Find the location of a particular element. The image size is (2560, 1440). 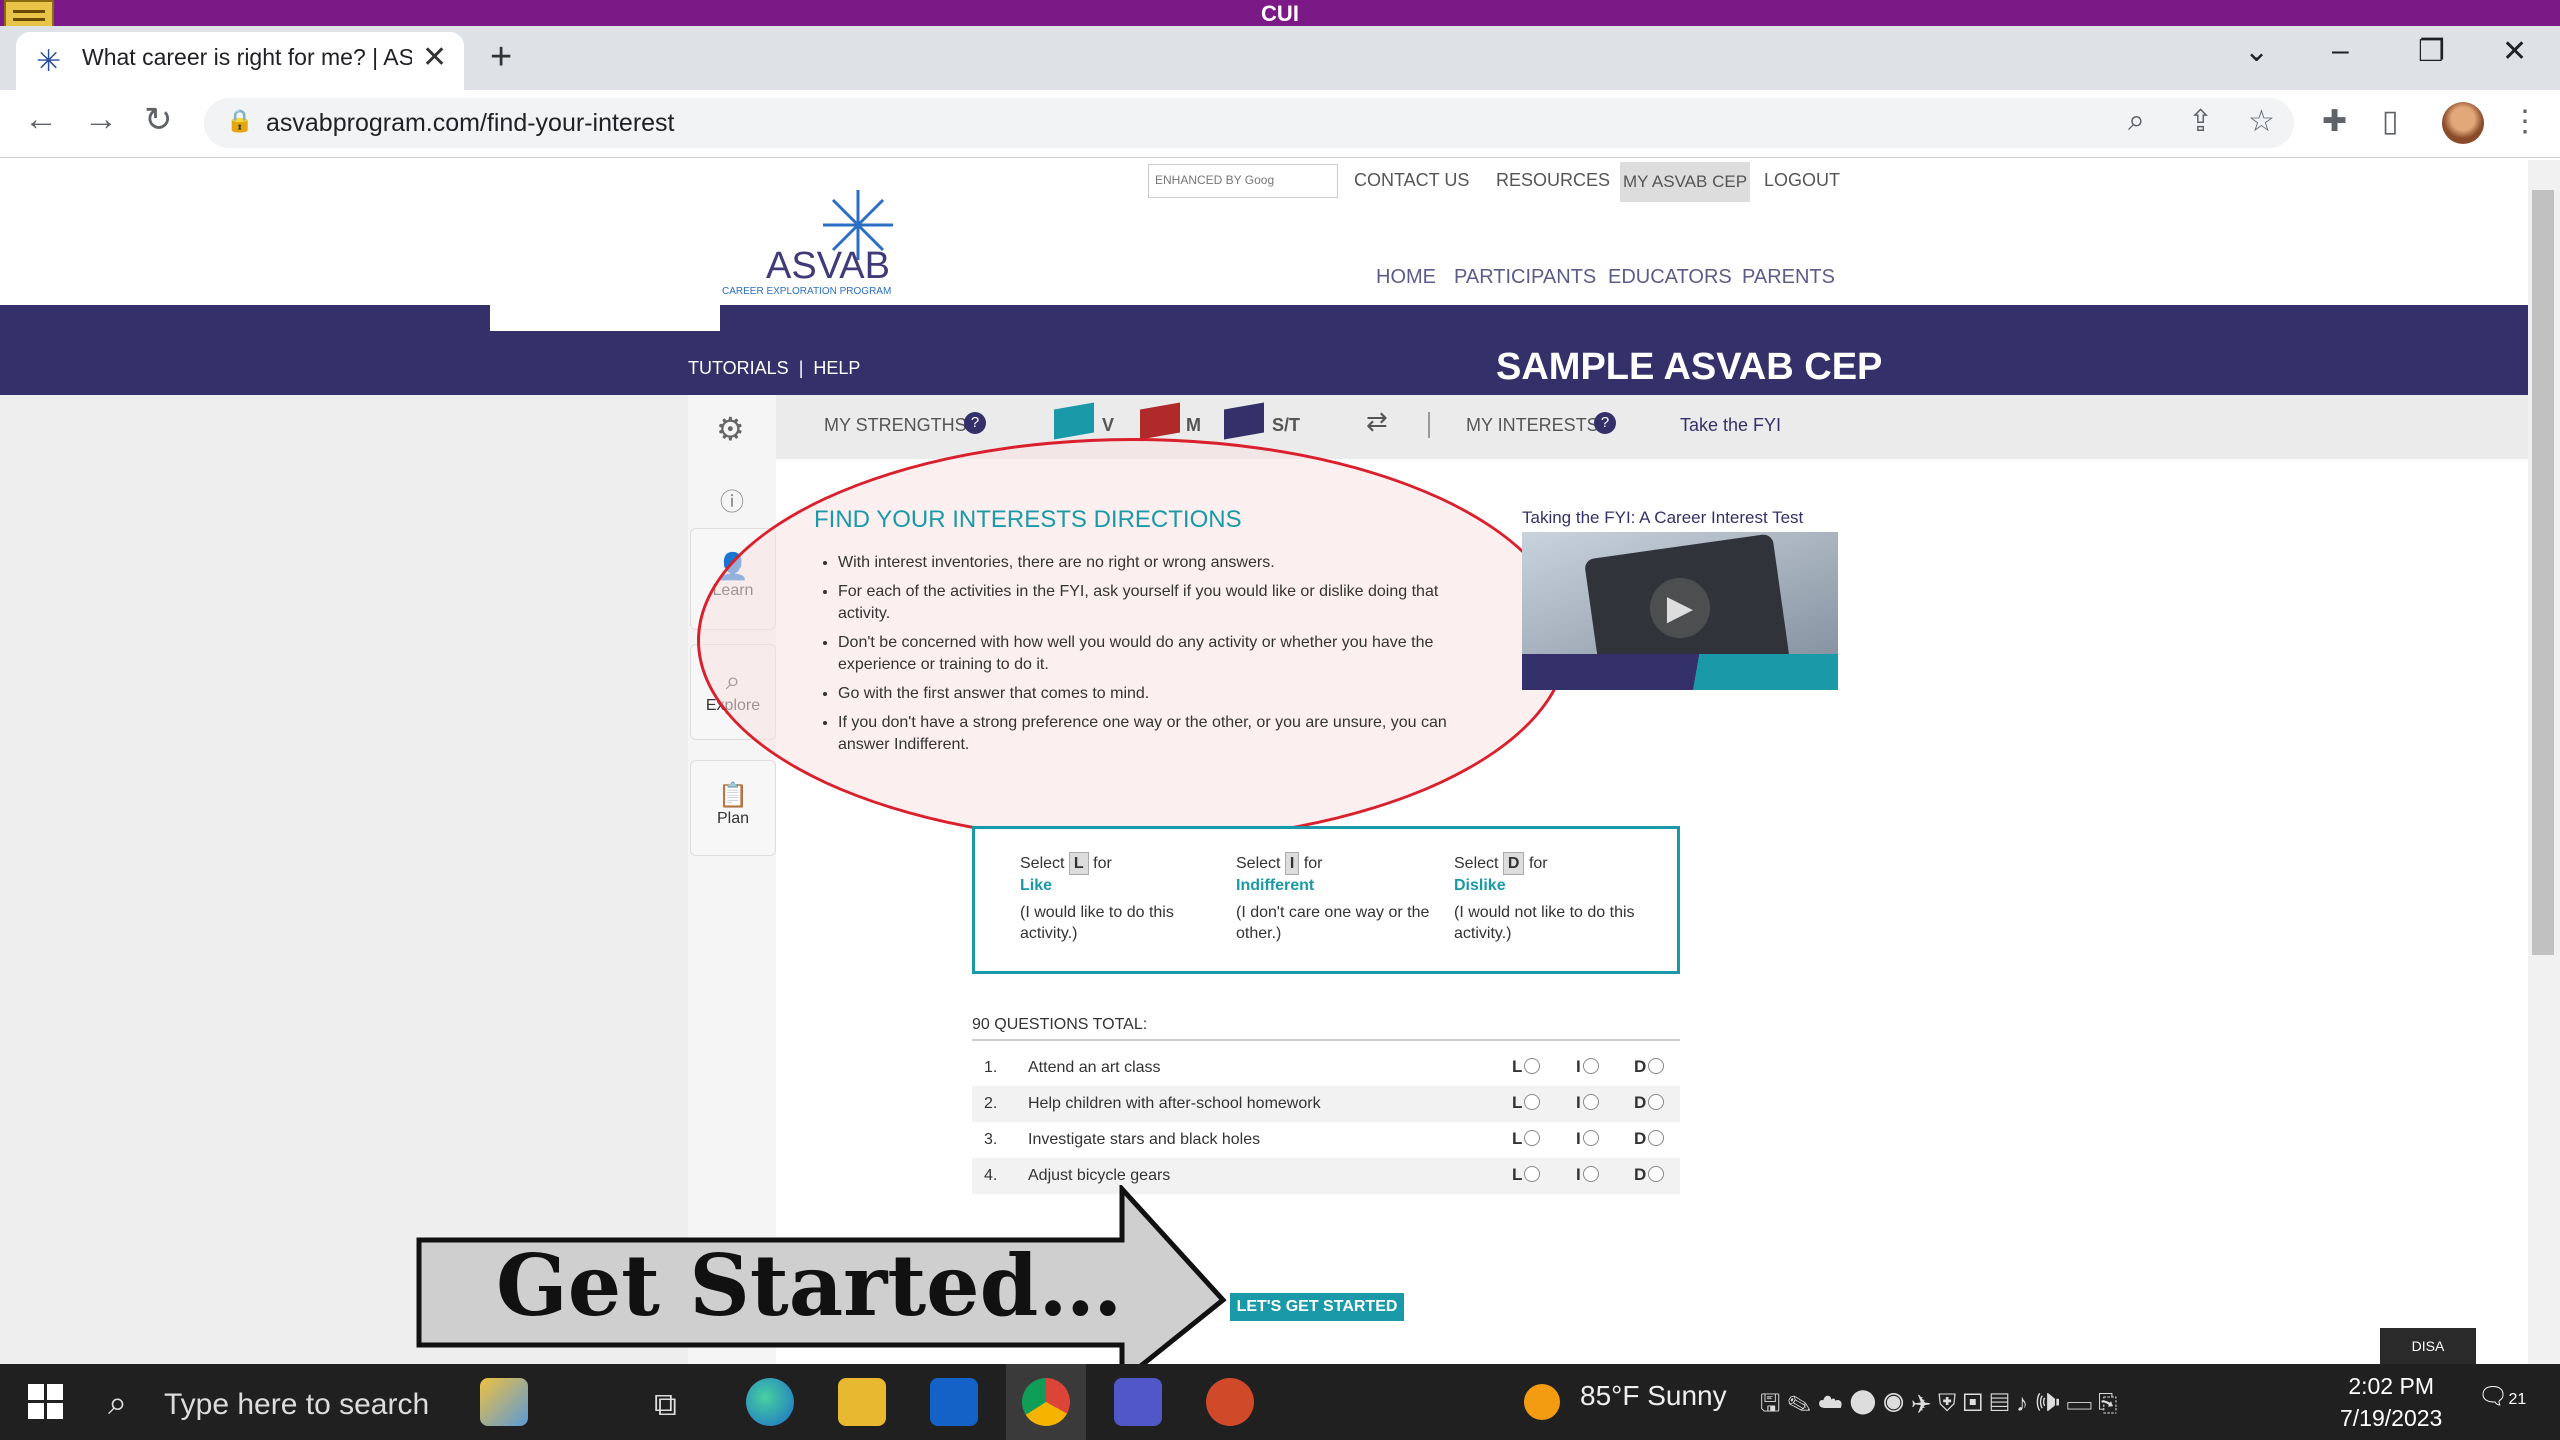

settings-gear-icon: ⚙ is located at coordinates (730, 429).